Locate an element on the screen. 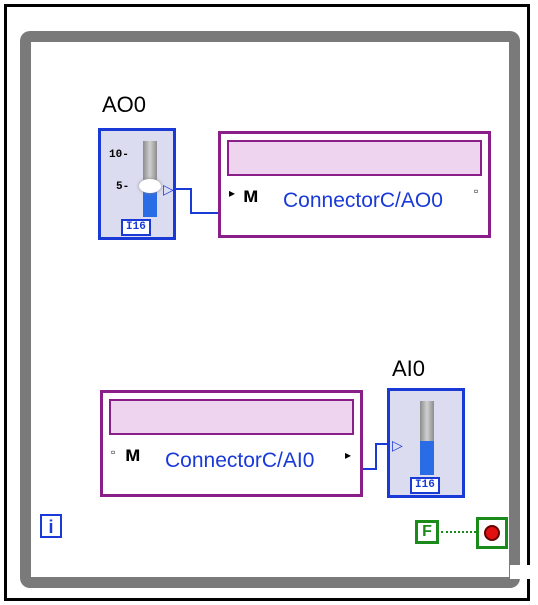  iteration-terminal: i is located at coordinates (51, 526).